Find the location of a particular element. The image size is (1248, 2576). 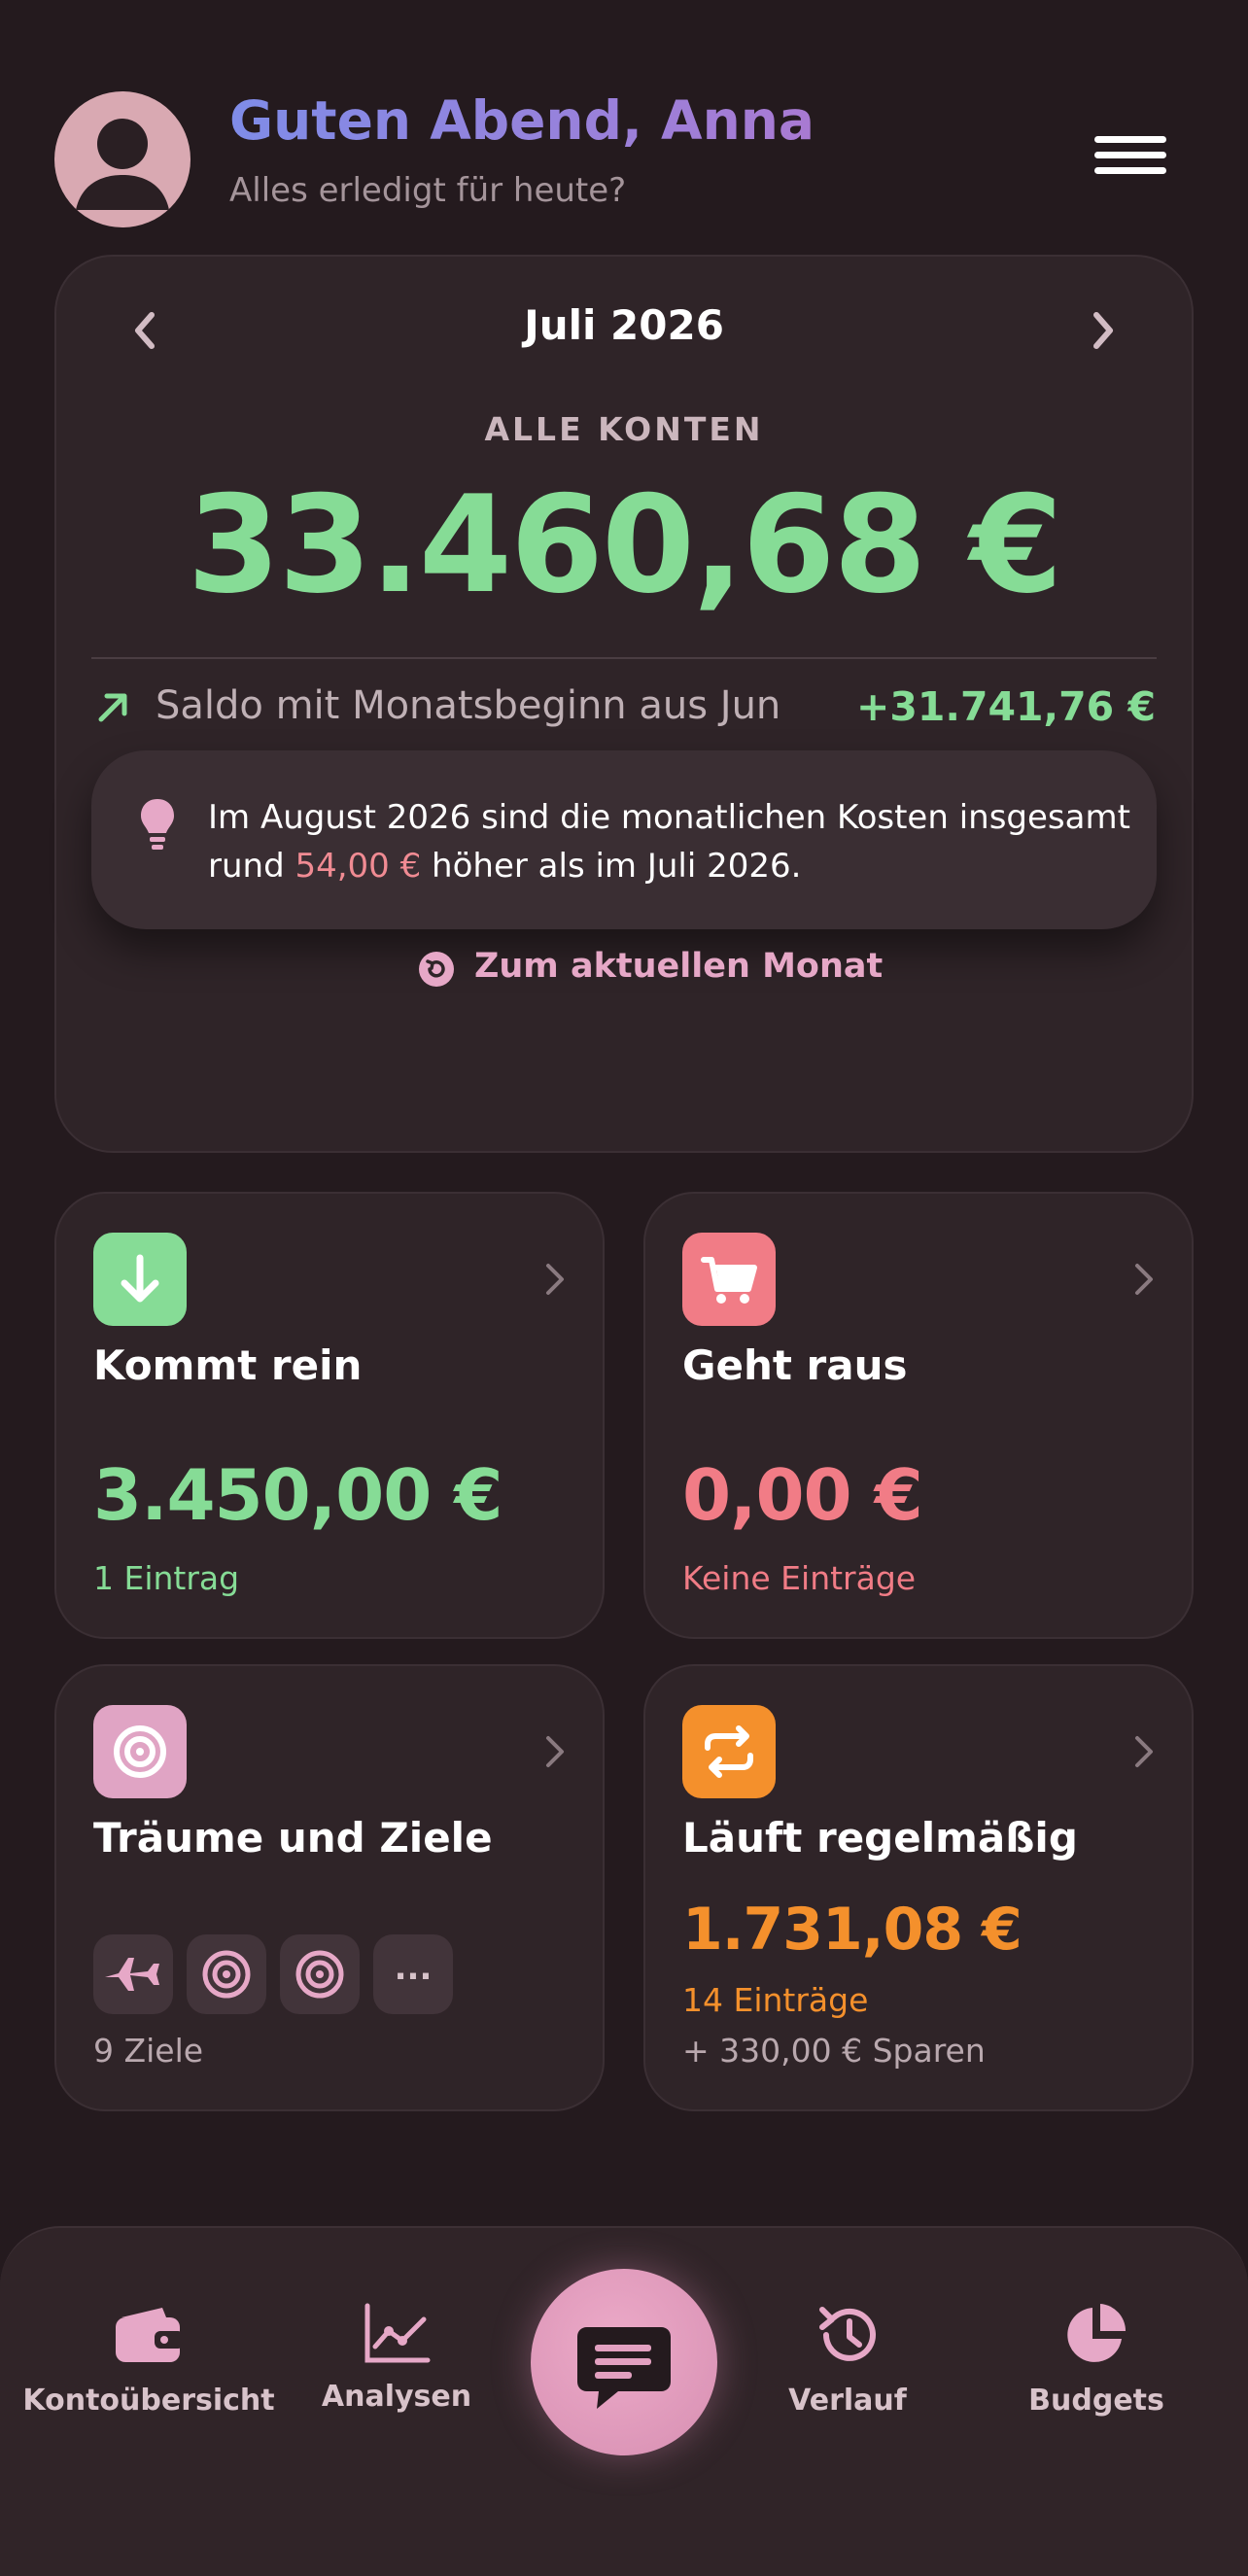

recurring-savings: + 330,00 € Sparen is located at coordinates (834, 2051).